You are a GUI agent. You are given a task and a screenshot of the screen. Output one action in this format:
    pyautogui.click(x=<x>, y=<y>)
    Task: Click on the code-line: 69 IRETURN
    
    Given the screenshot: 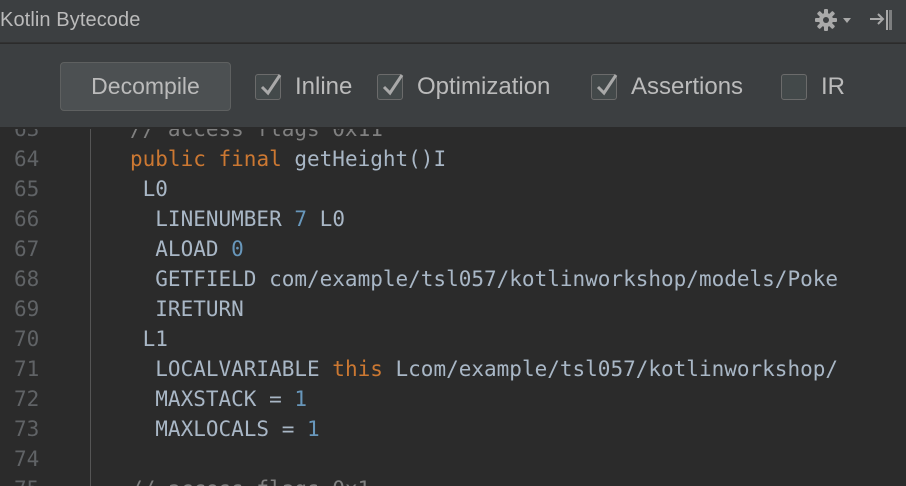 What is the action you would take?
    pyautogui.click(x=453, y=309)
    